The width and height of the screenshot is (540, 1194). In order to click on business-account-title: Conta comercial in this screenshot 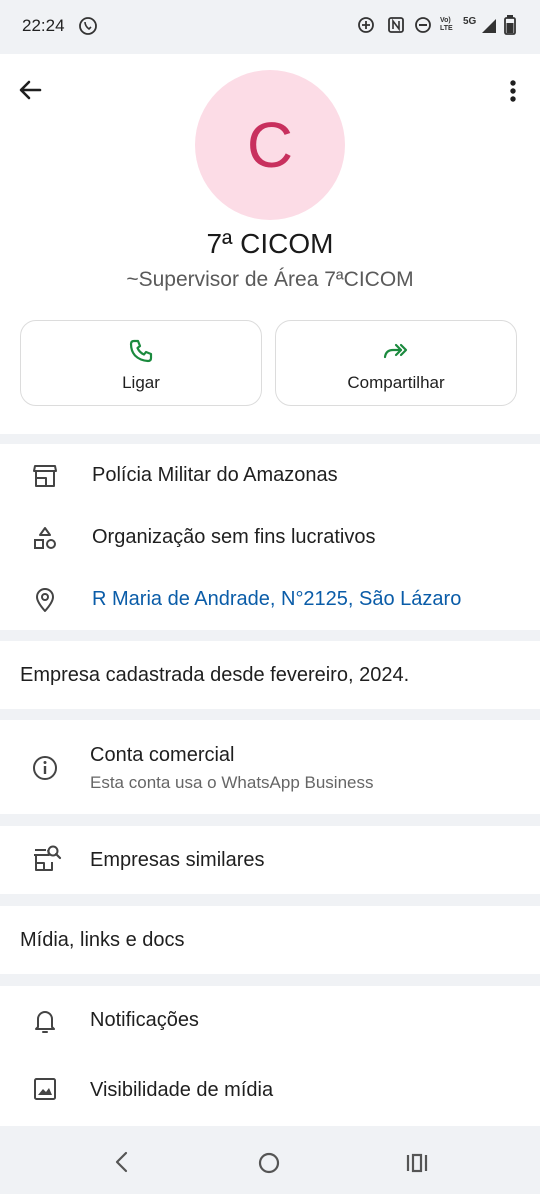, I will do `click(162, 755)`.